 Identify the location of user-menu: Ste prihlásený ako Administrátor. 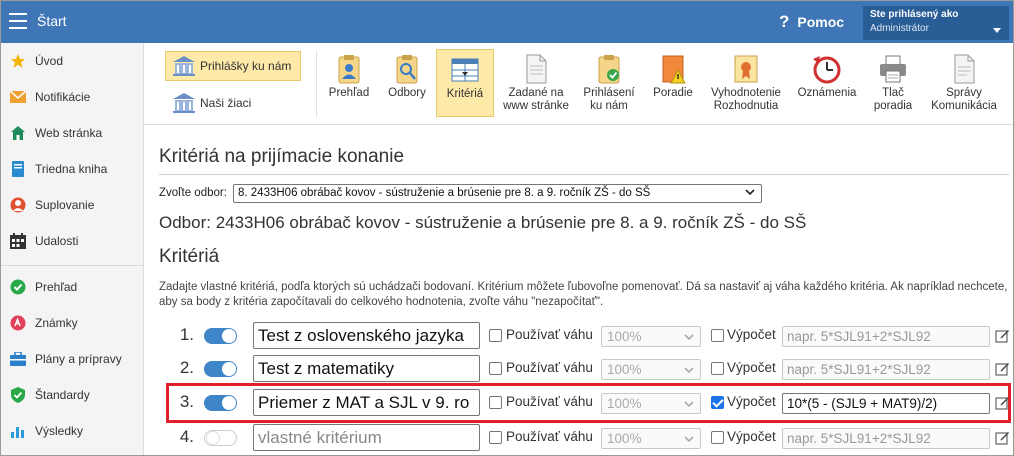
(936, 23).